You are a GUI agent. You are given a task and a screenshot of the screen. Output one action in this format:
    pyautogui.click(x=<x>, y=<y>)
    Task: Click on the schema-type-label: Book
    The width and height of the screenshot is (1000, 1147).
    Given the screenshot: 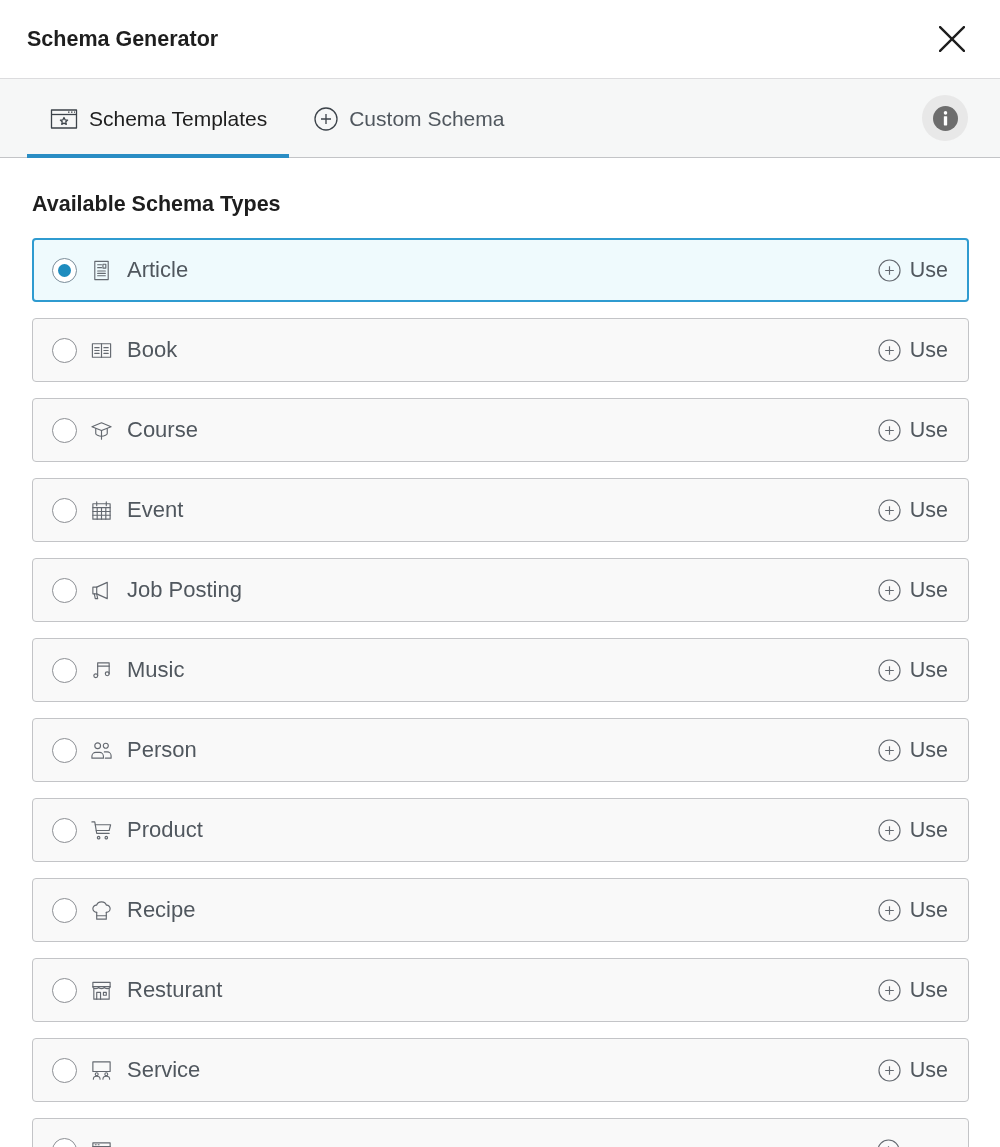 What is the action you would take?
    pyautogui.click(x=152, y=350)
    